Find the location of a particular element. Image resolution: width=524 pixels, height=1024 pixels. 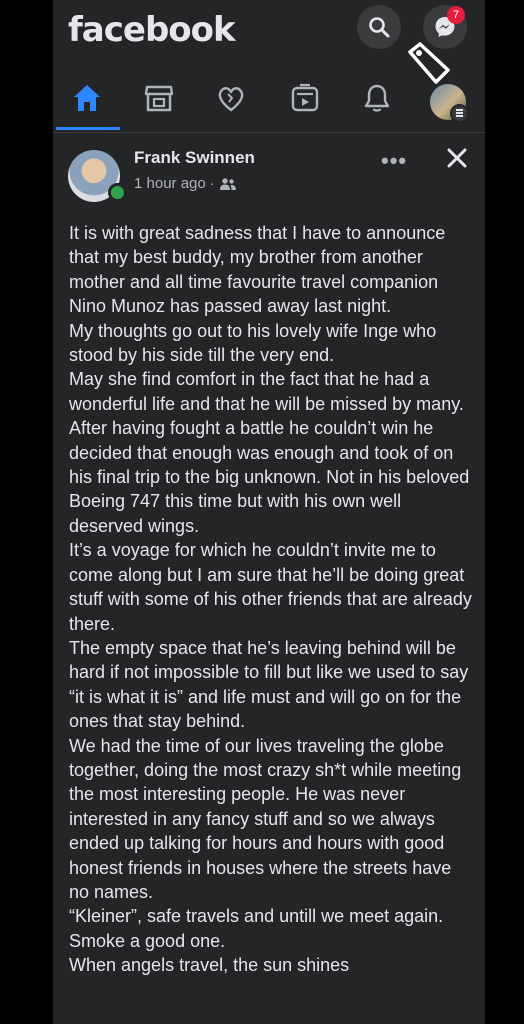

profile-menu-icon is located at coordinates (459, 113).